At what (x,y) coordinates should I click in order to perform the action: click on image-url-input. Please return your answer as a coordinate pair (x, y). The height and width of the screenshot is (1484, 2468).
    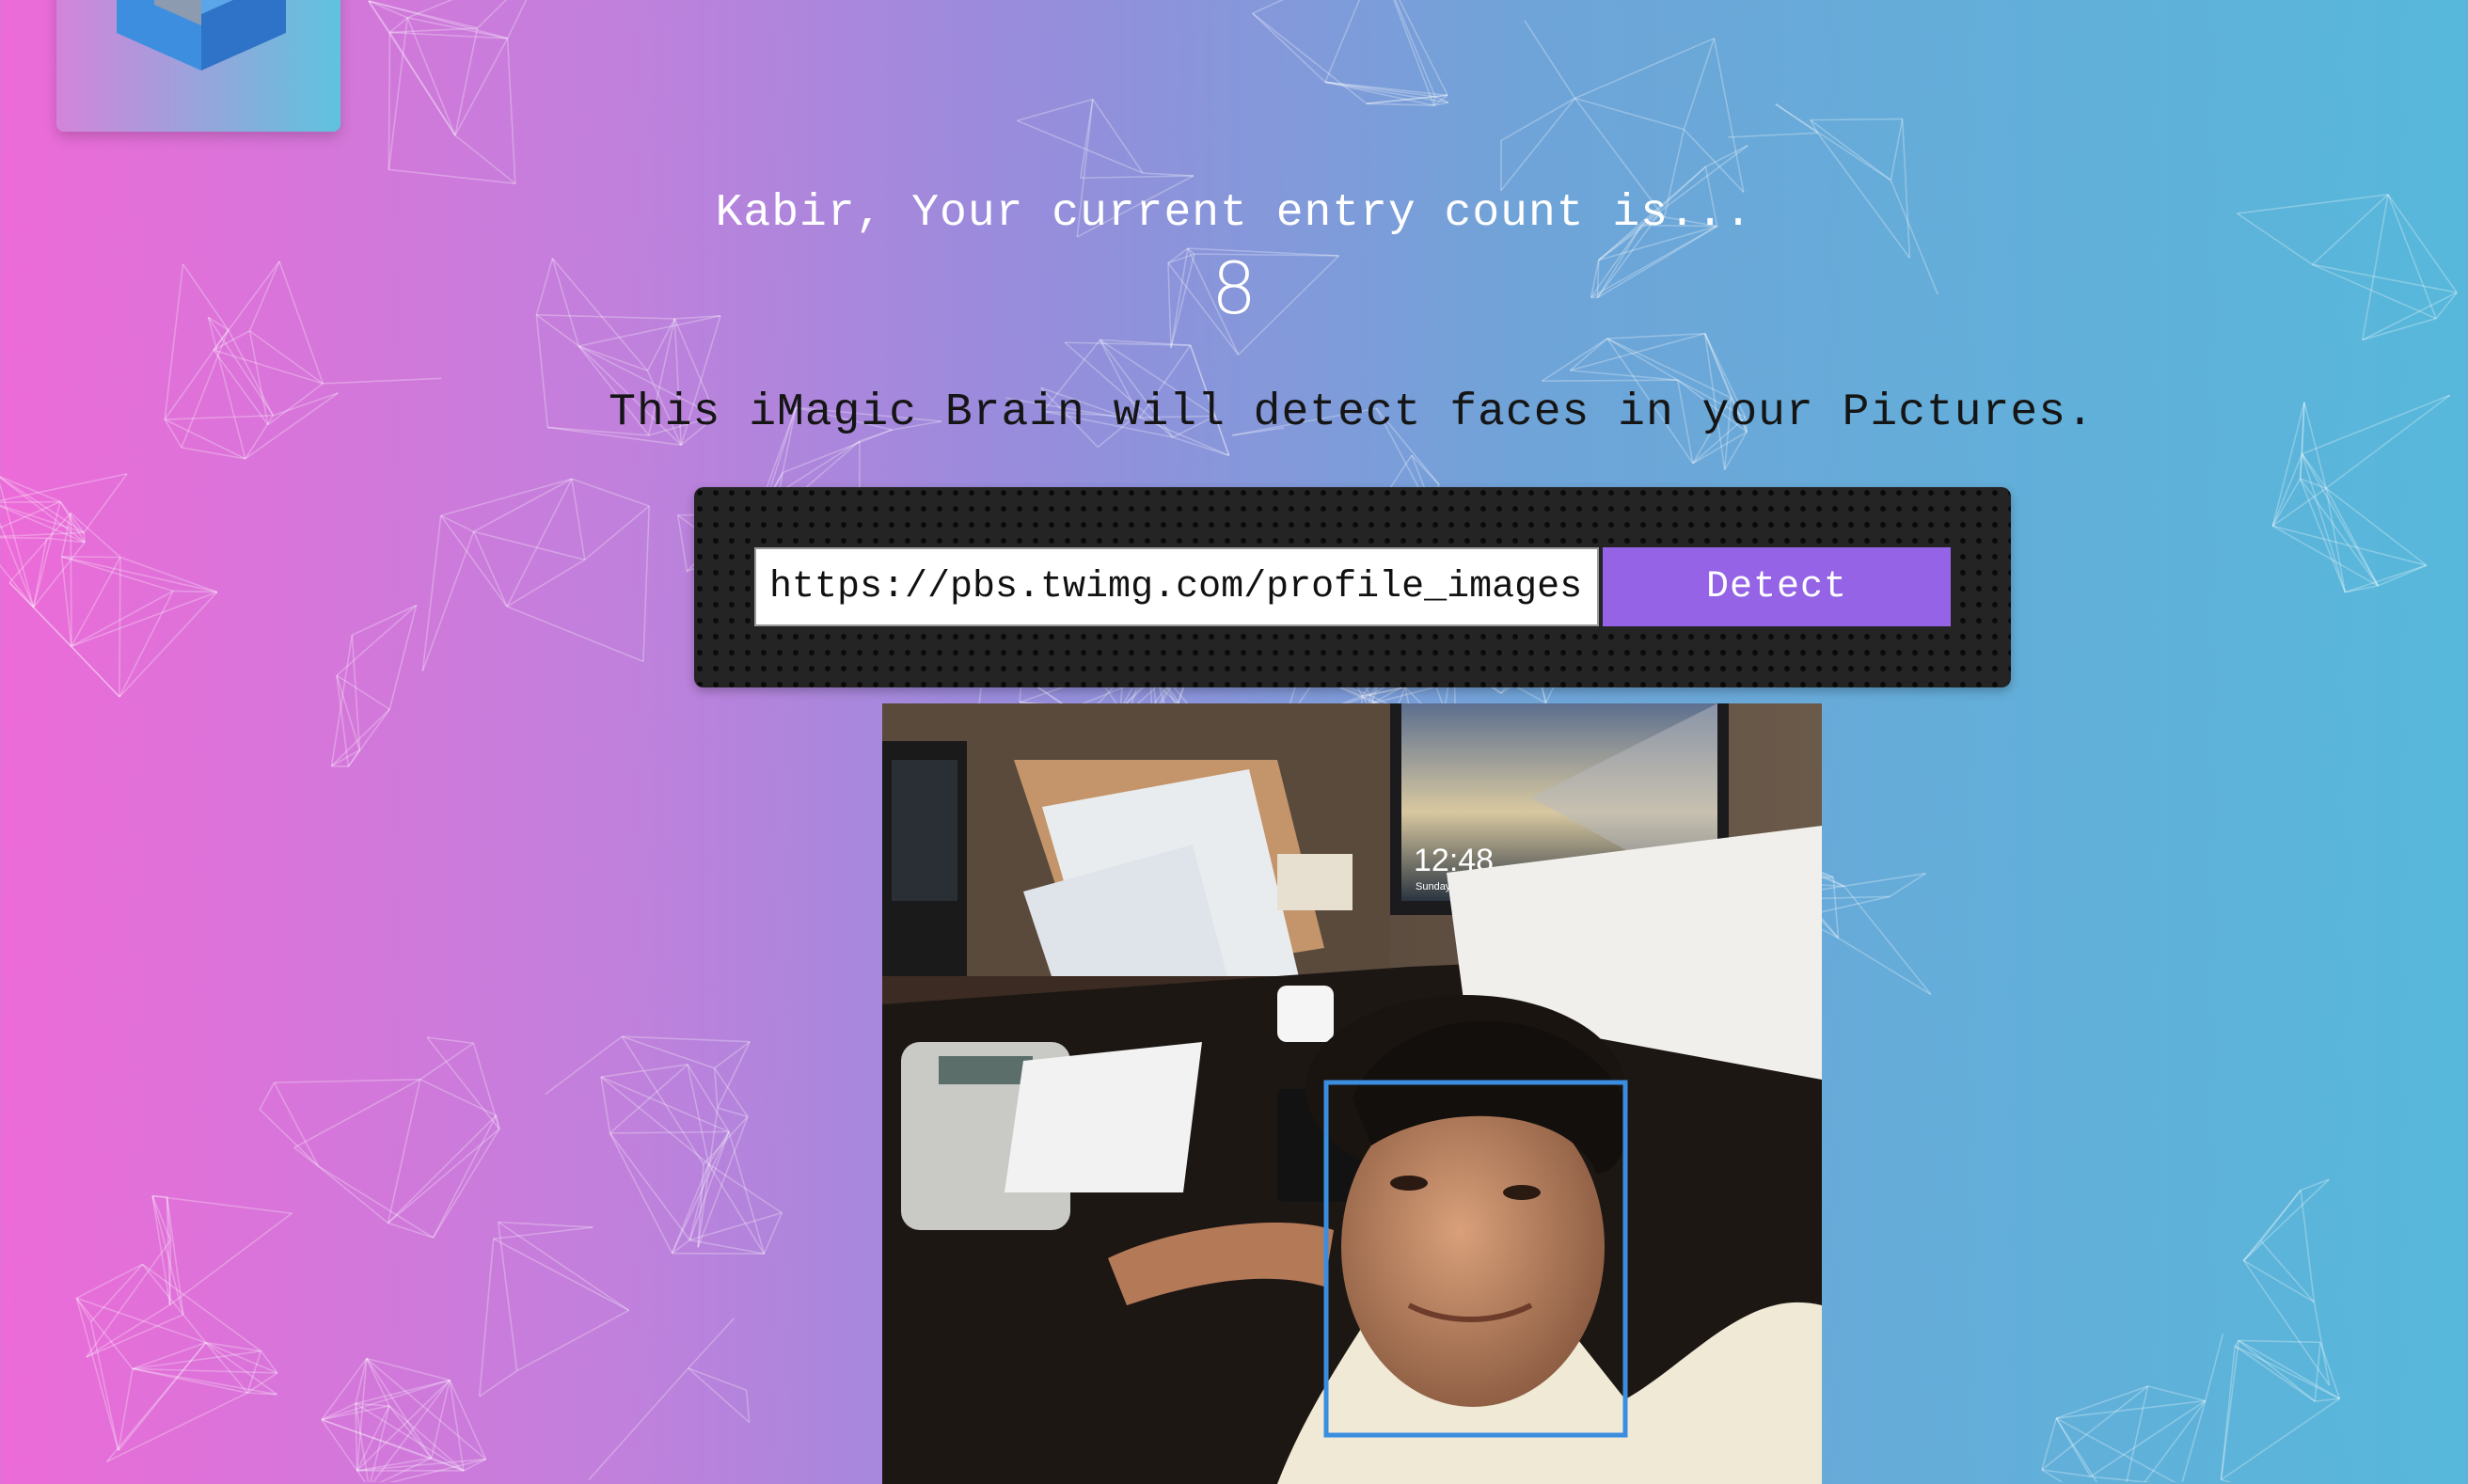
    Looking at the image, I should click on (1176, 586).